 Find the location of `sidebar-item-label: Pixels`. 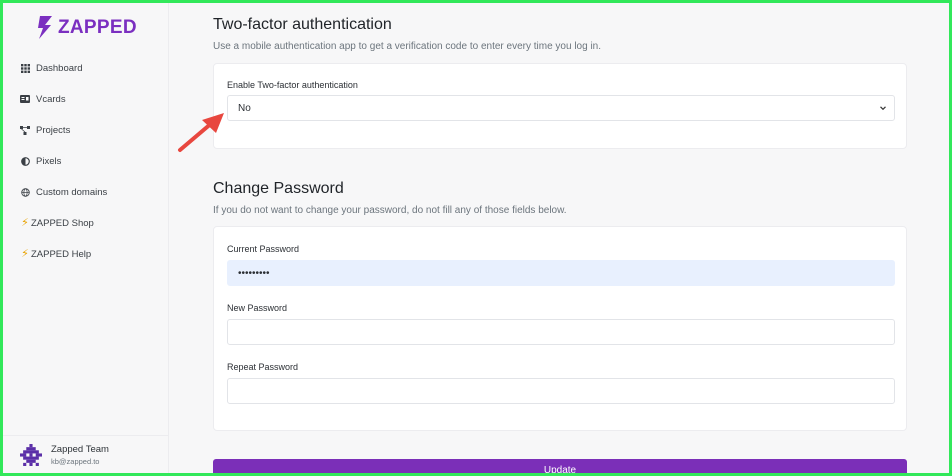

sidebar-item-label: Pixels is located at coordinates (49, 161).